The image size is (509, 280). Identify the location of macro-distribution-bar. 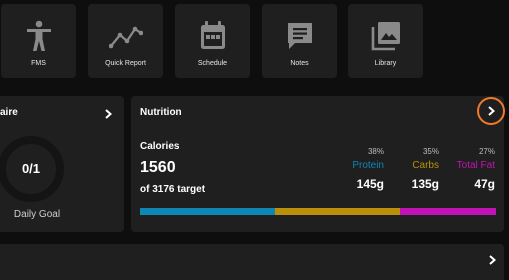
(318, 211).